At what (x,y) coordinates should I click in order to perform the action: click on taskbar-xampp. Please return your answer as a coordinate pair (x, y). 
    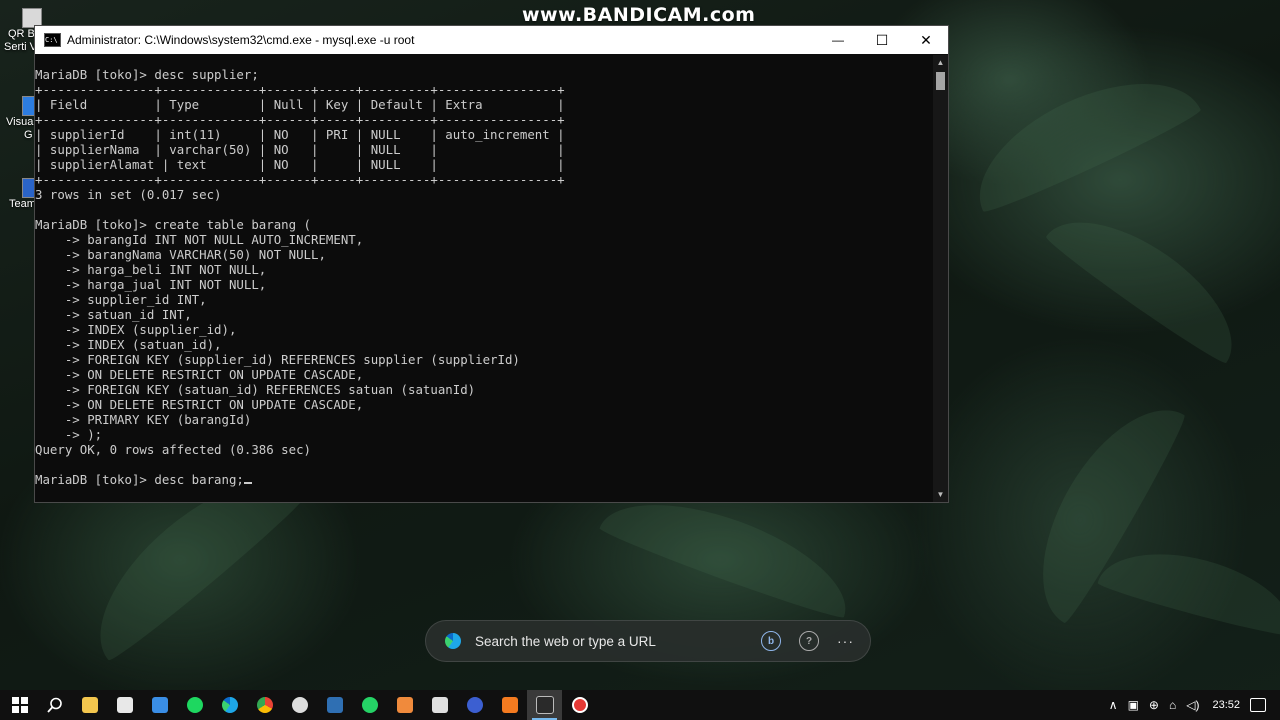
    Looking at the image, I should click on (509, 705).